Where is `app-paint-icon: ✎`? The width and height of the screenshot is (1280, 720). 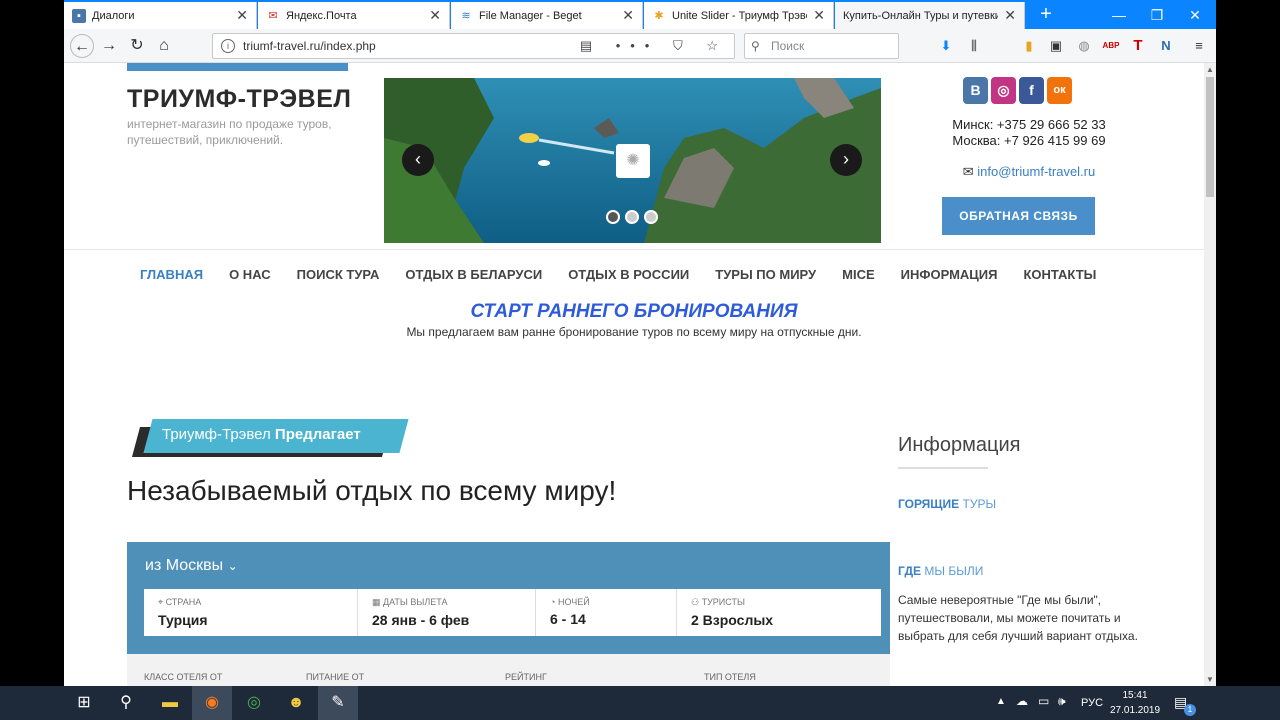 app-paint-icon: ✎ is located at coordinates (338, 703).